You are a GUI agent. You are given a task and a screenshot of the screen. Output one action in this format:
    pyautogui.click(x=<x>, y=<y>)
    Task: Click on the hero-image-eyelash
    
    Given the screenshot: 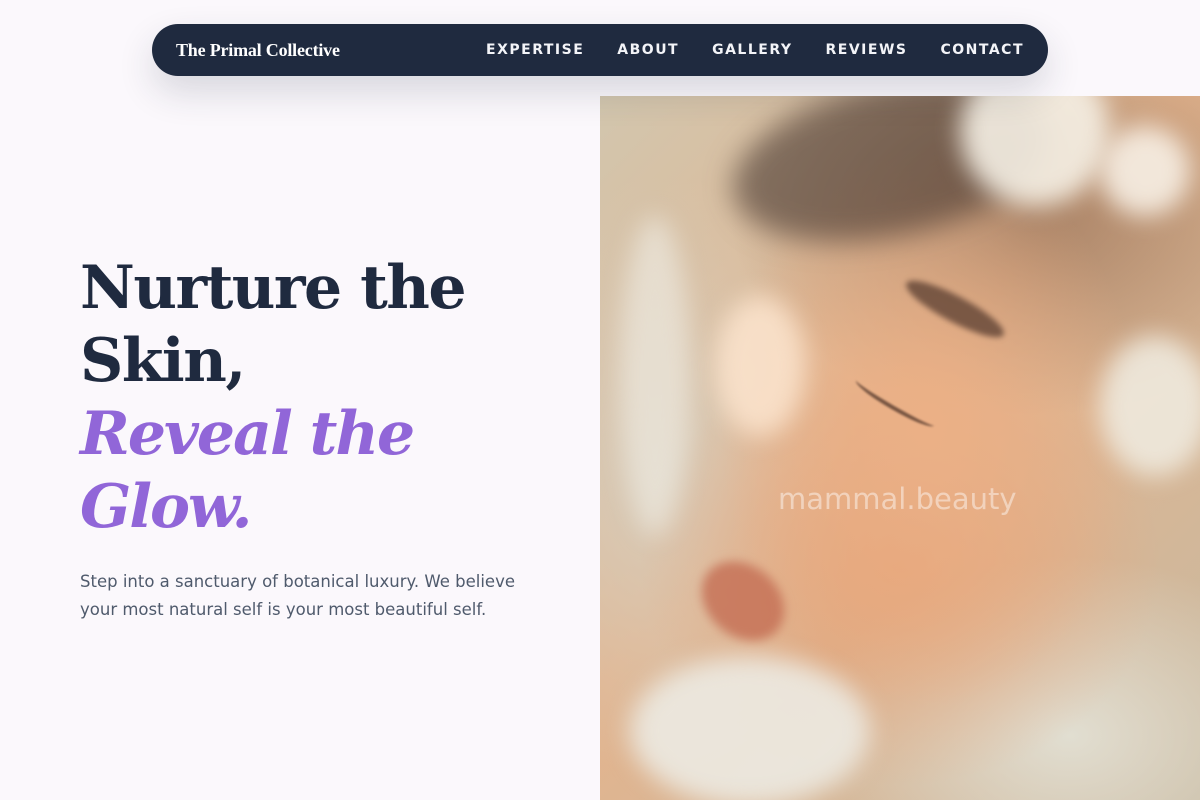 What is the action you would take?
    pyautogui.click(x=895, y=403)
    